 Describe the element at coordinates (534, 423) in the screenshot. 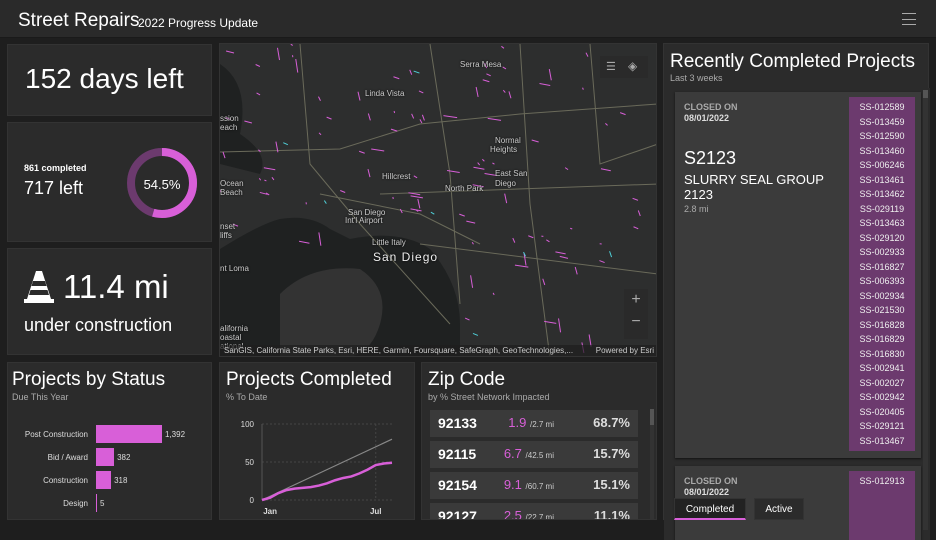

I see `zip-row: 921331.9 /2.7 mi68.7%` at that location.